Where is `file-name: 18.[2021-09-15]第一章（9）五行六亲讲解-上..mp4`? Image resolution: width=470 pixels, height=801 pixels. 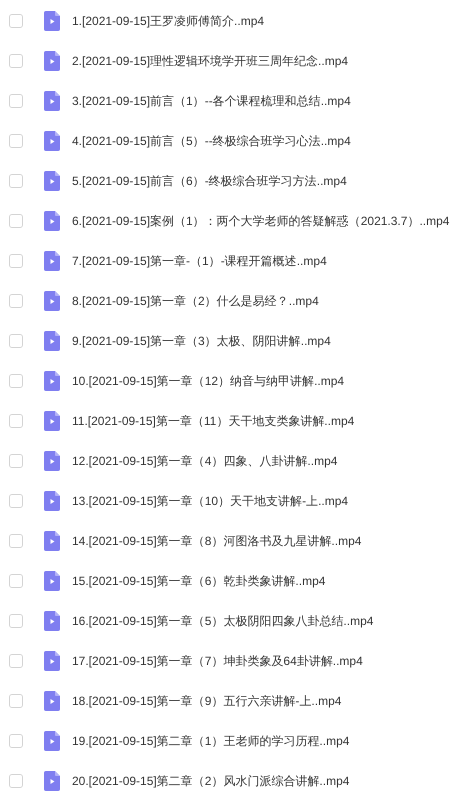 file-name: 18.[2021-09-15]第一章（9）五行六亲讲解-上..mp4 is located at coordinates (207, 701).